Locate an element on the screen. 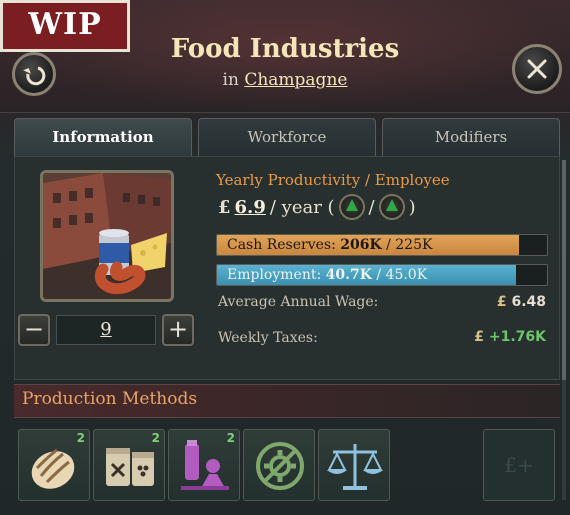 The height and width of the screenshot is (515, 570). productivity-row: £ 6.9 / year ( / ) is located at coordinates (317, 207).